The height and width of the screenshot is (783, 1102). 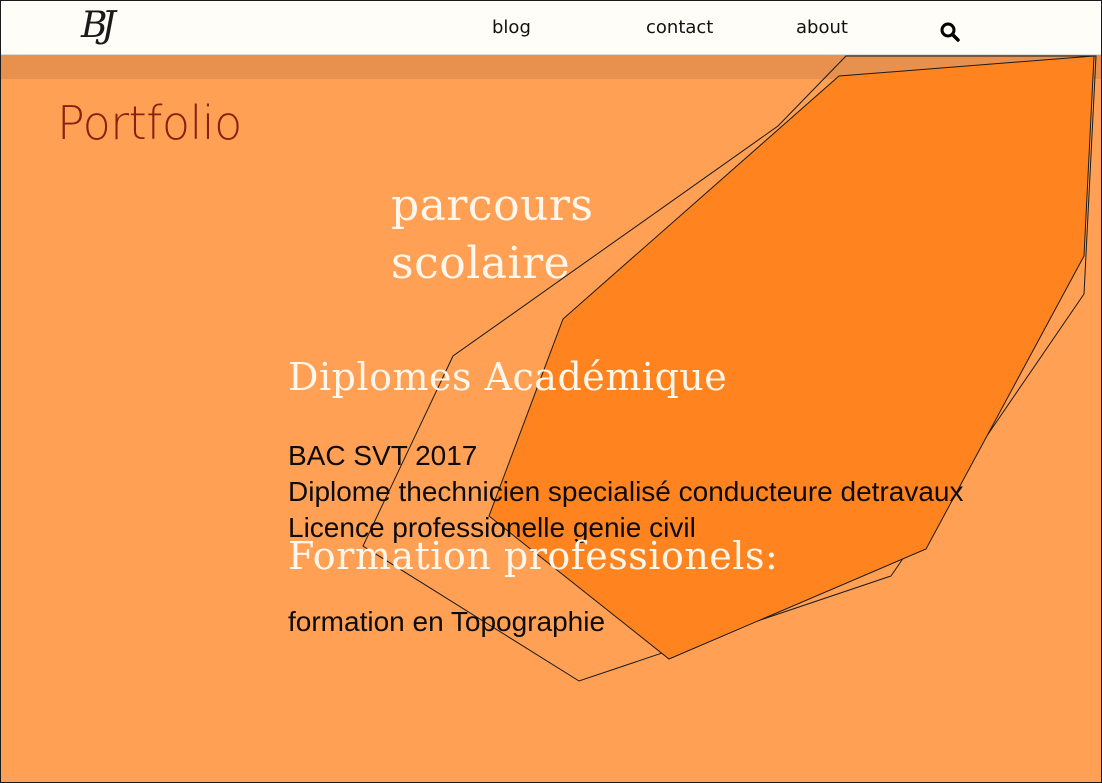 I want to click on formation-item: formation en Topographie, so click(x=447, y=621).